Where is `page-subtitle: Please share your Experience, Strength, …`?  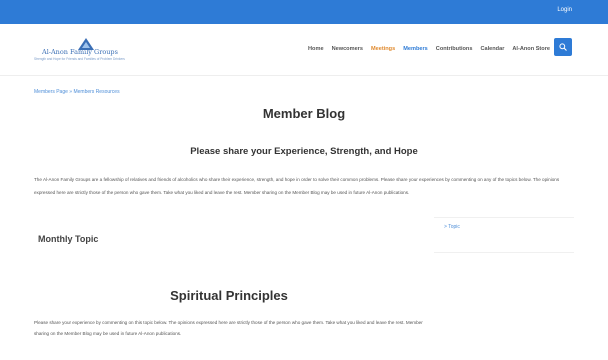 page-subtitle: Please share your Experience, Strength, … is located at coordinates (304, 151).